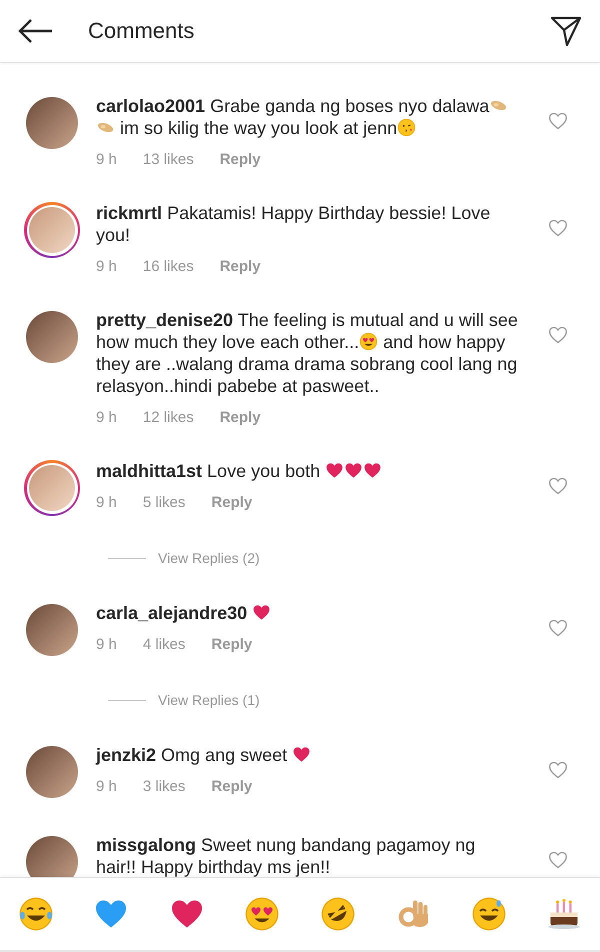 This screenshot has height=952, width=600. I want to click on username-link: jenzki2, so click(126, 755).